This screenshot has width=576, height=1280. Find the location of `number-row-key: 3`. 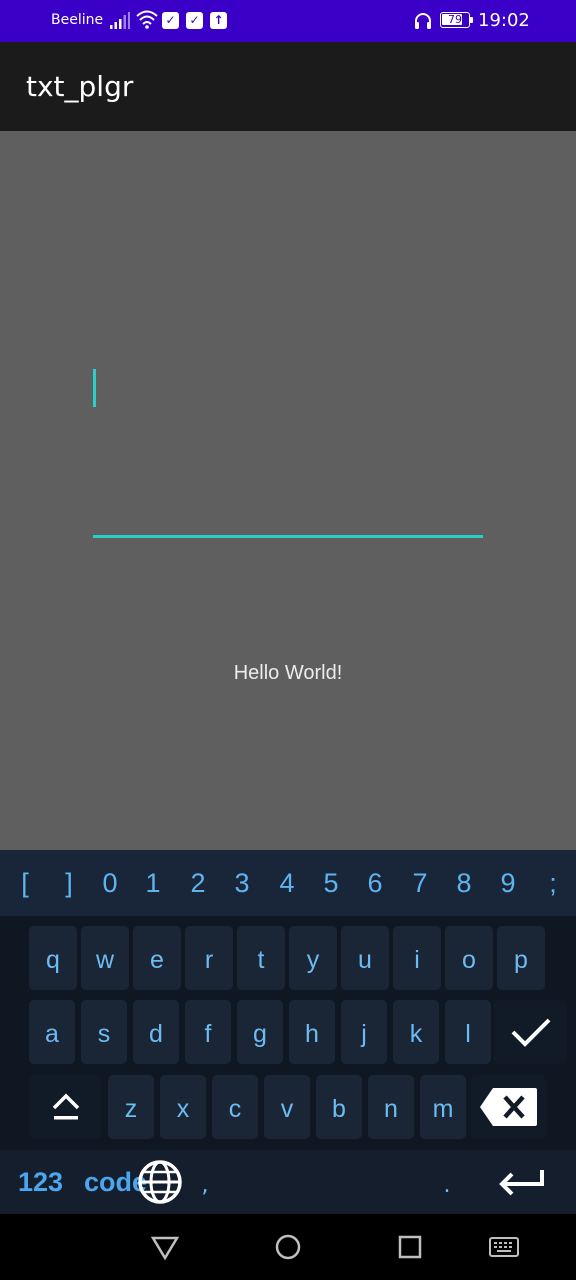

number-row-key: 3 is located at coordinates (242, 883).